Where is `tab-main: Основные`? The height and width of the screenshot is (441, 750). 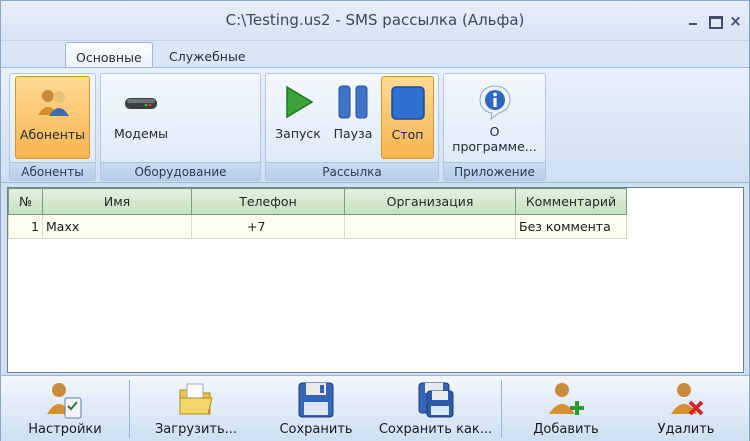 tab-main: Основные is located at coordinates (109, 55).